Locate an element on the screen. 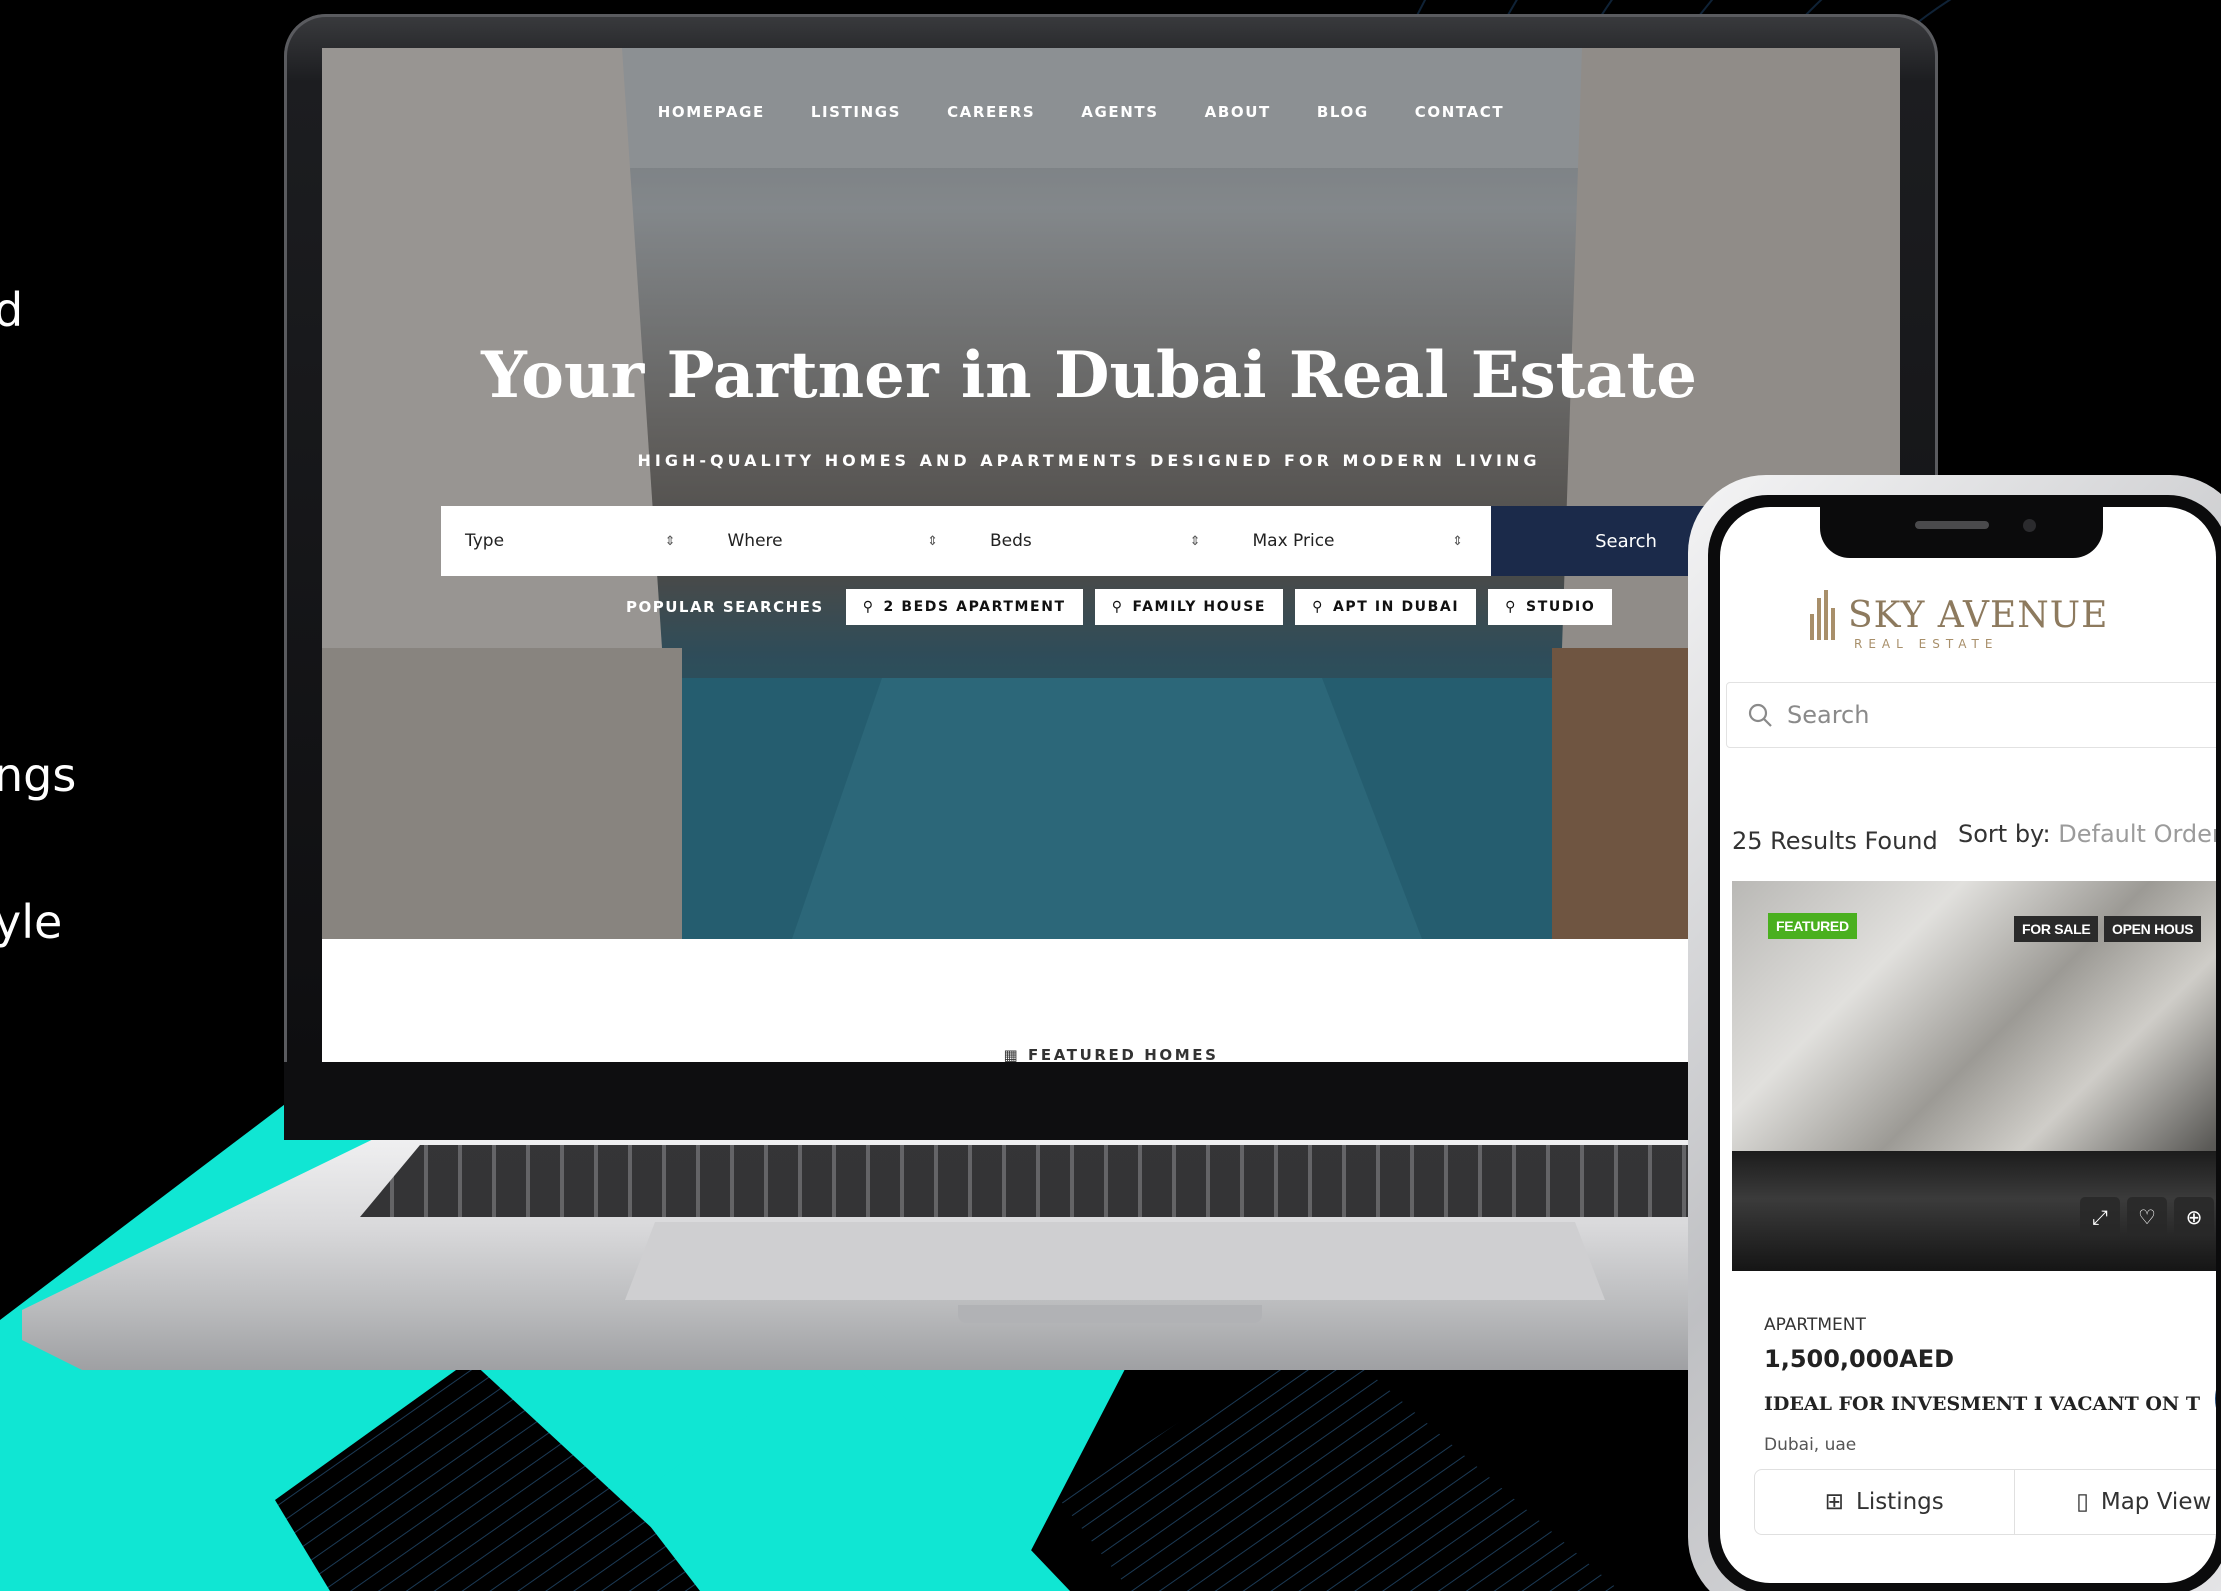 Image resolution: width=2221 pixels, height=1591 pixels. property-search-bar: Type ⇕ Where ⇕ Beds ⇕ Max Price ⇕ is located at coordinates (966, 541).